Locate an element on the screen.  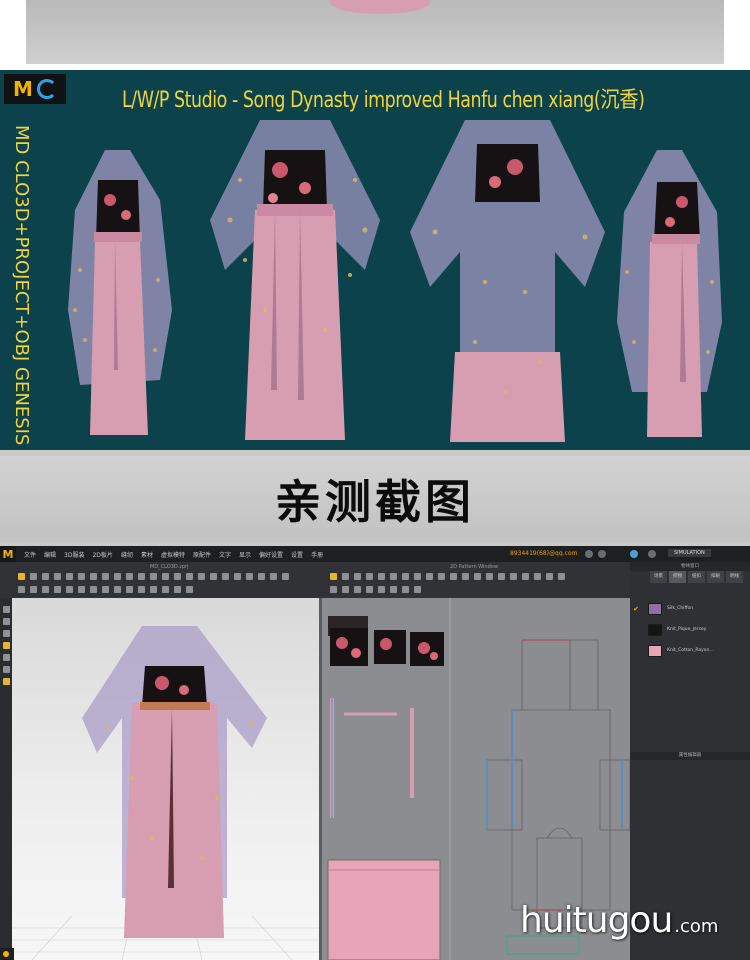
topstitch-tool-icon is located at coordinates (225, 576).